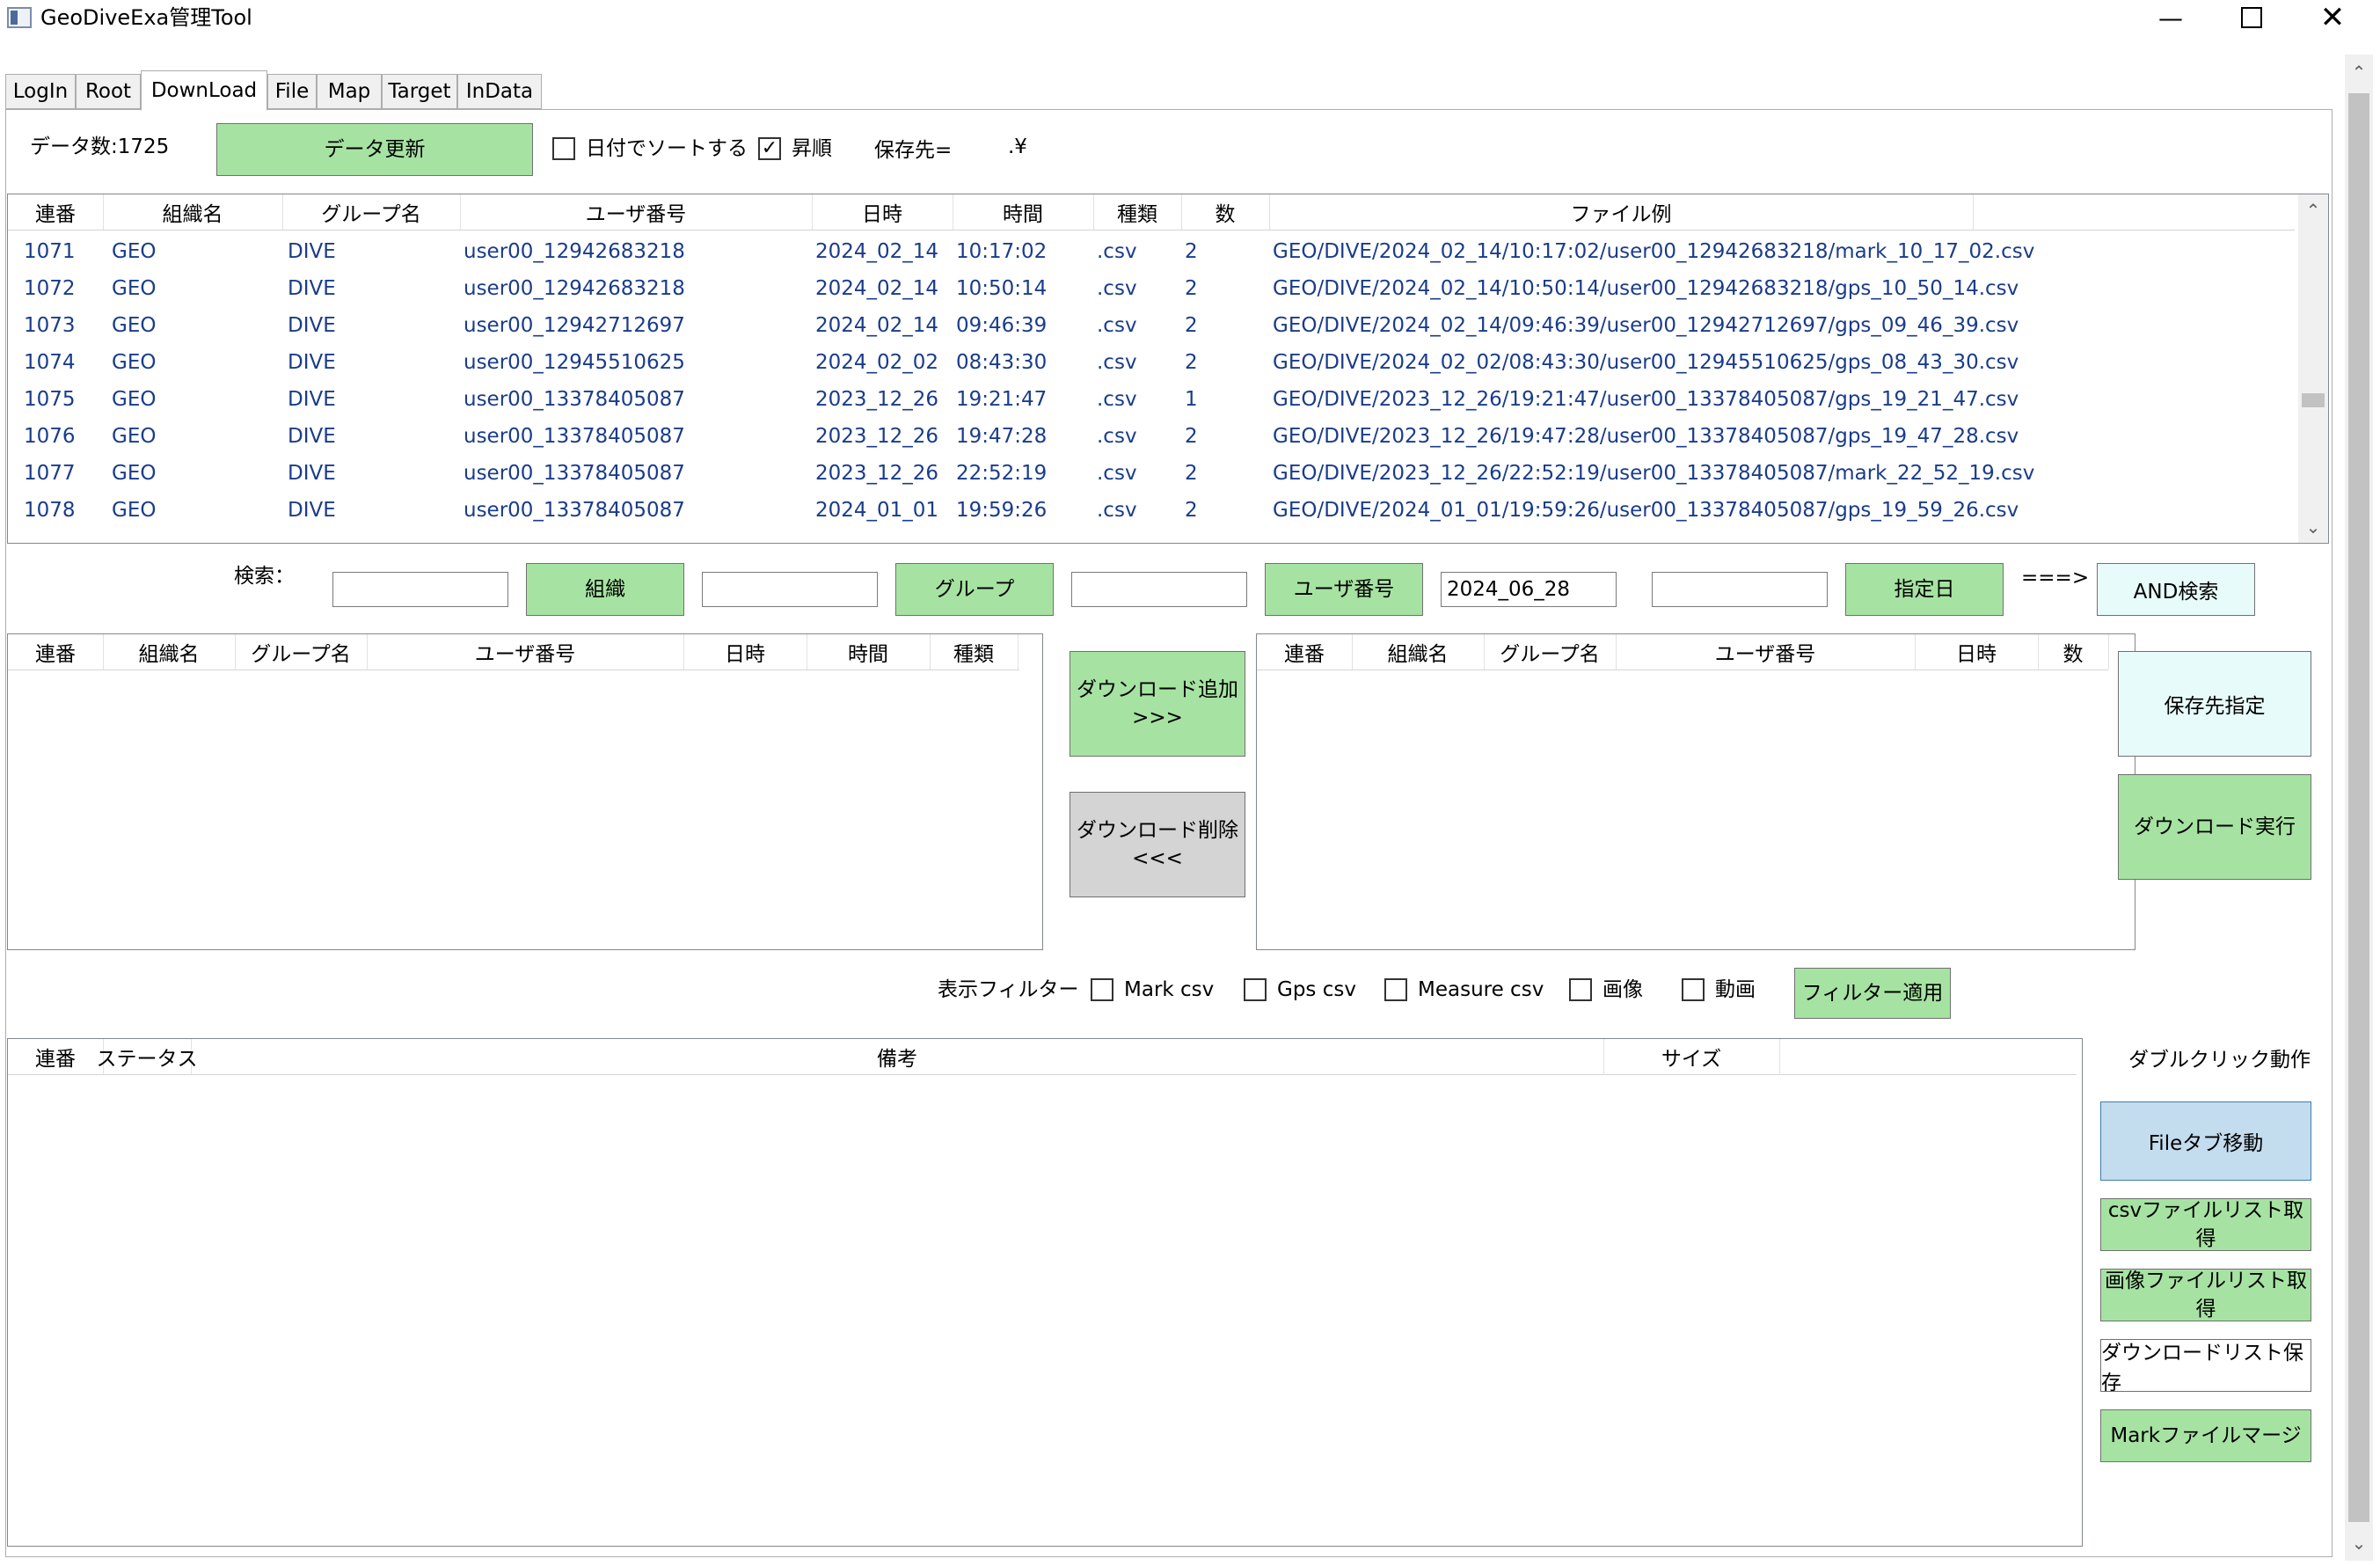  Describe the element at coordinates (2219, 1060) in the screenshot. I see `dblclick-label: ダブルクリック動作` at that location.